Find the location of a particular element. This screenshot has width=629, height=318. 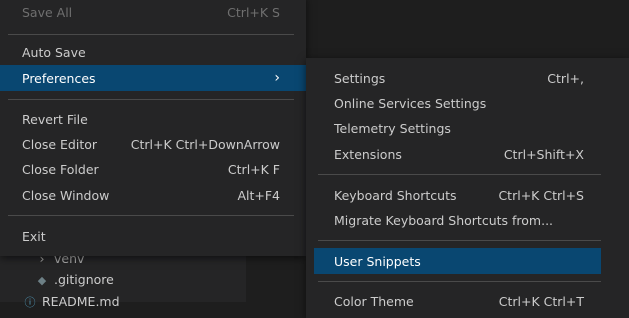

menu-item-close-window: Close Window Alt+F4 is located at coordinates (153, 195).